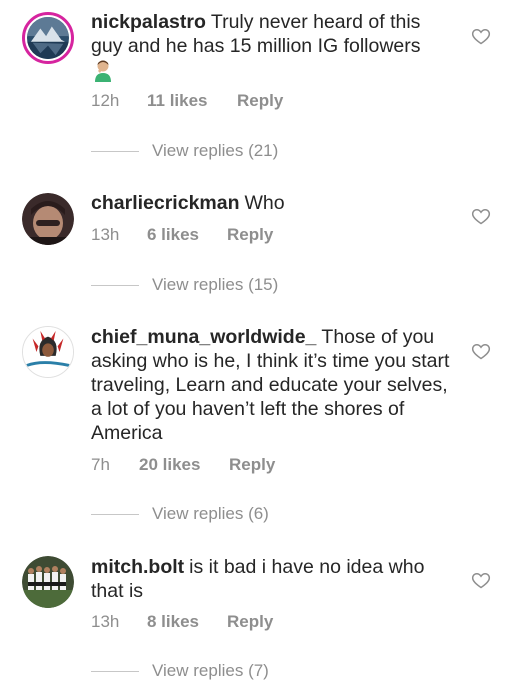  I want to click on comment-time: 7h, so click(100, 464).